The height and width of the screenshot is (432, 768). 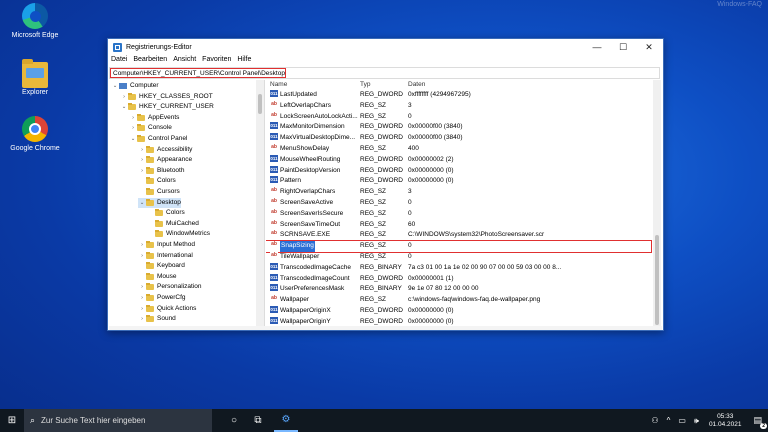 What do you see at coordinates (458, 149) in the screenshot?
I see `value-row: ab MenuShowDelay REG_SZ 400` at bounding box center [458, 149].